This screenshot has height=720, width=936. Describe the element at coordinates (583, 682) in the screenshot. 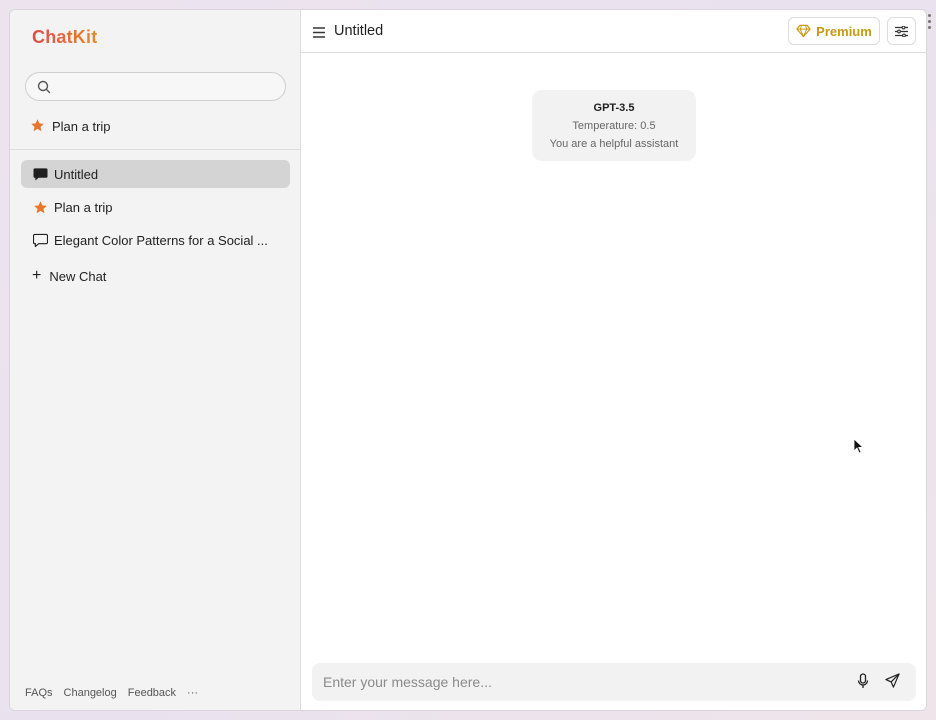

I see `message-input` at that location.